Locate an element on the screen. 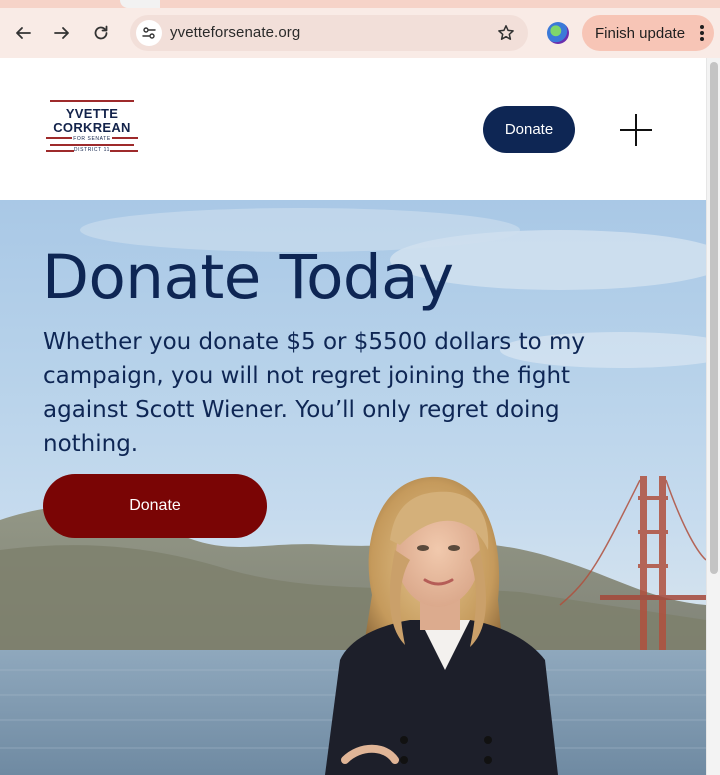 The width and height of the screenshot is (720, 775). logo-first-name: YVETTE is located at coordinates (92, 113).